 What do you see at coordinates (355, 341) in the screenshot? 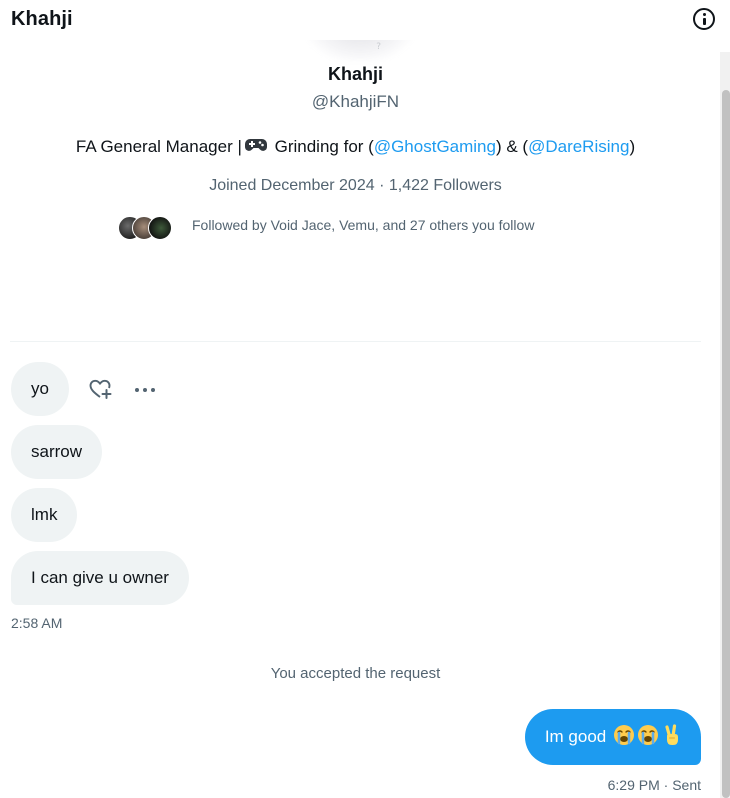
I see `divider` at bounding box center [355, 341].